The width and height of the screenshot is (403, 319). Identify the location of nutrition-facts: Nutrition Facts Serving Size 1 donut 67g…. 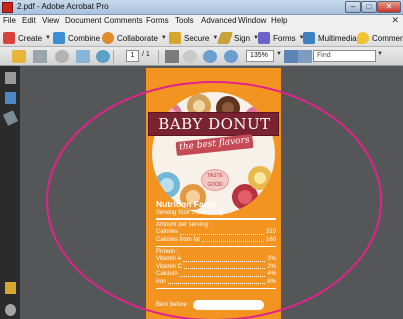
(216, 244).